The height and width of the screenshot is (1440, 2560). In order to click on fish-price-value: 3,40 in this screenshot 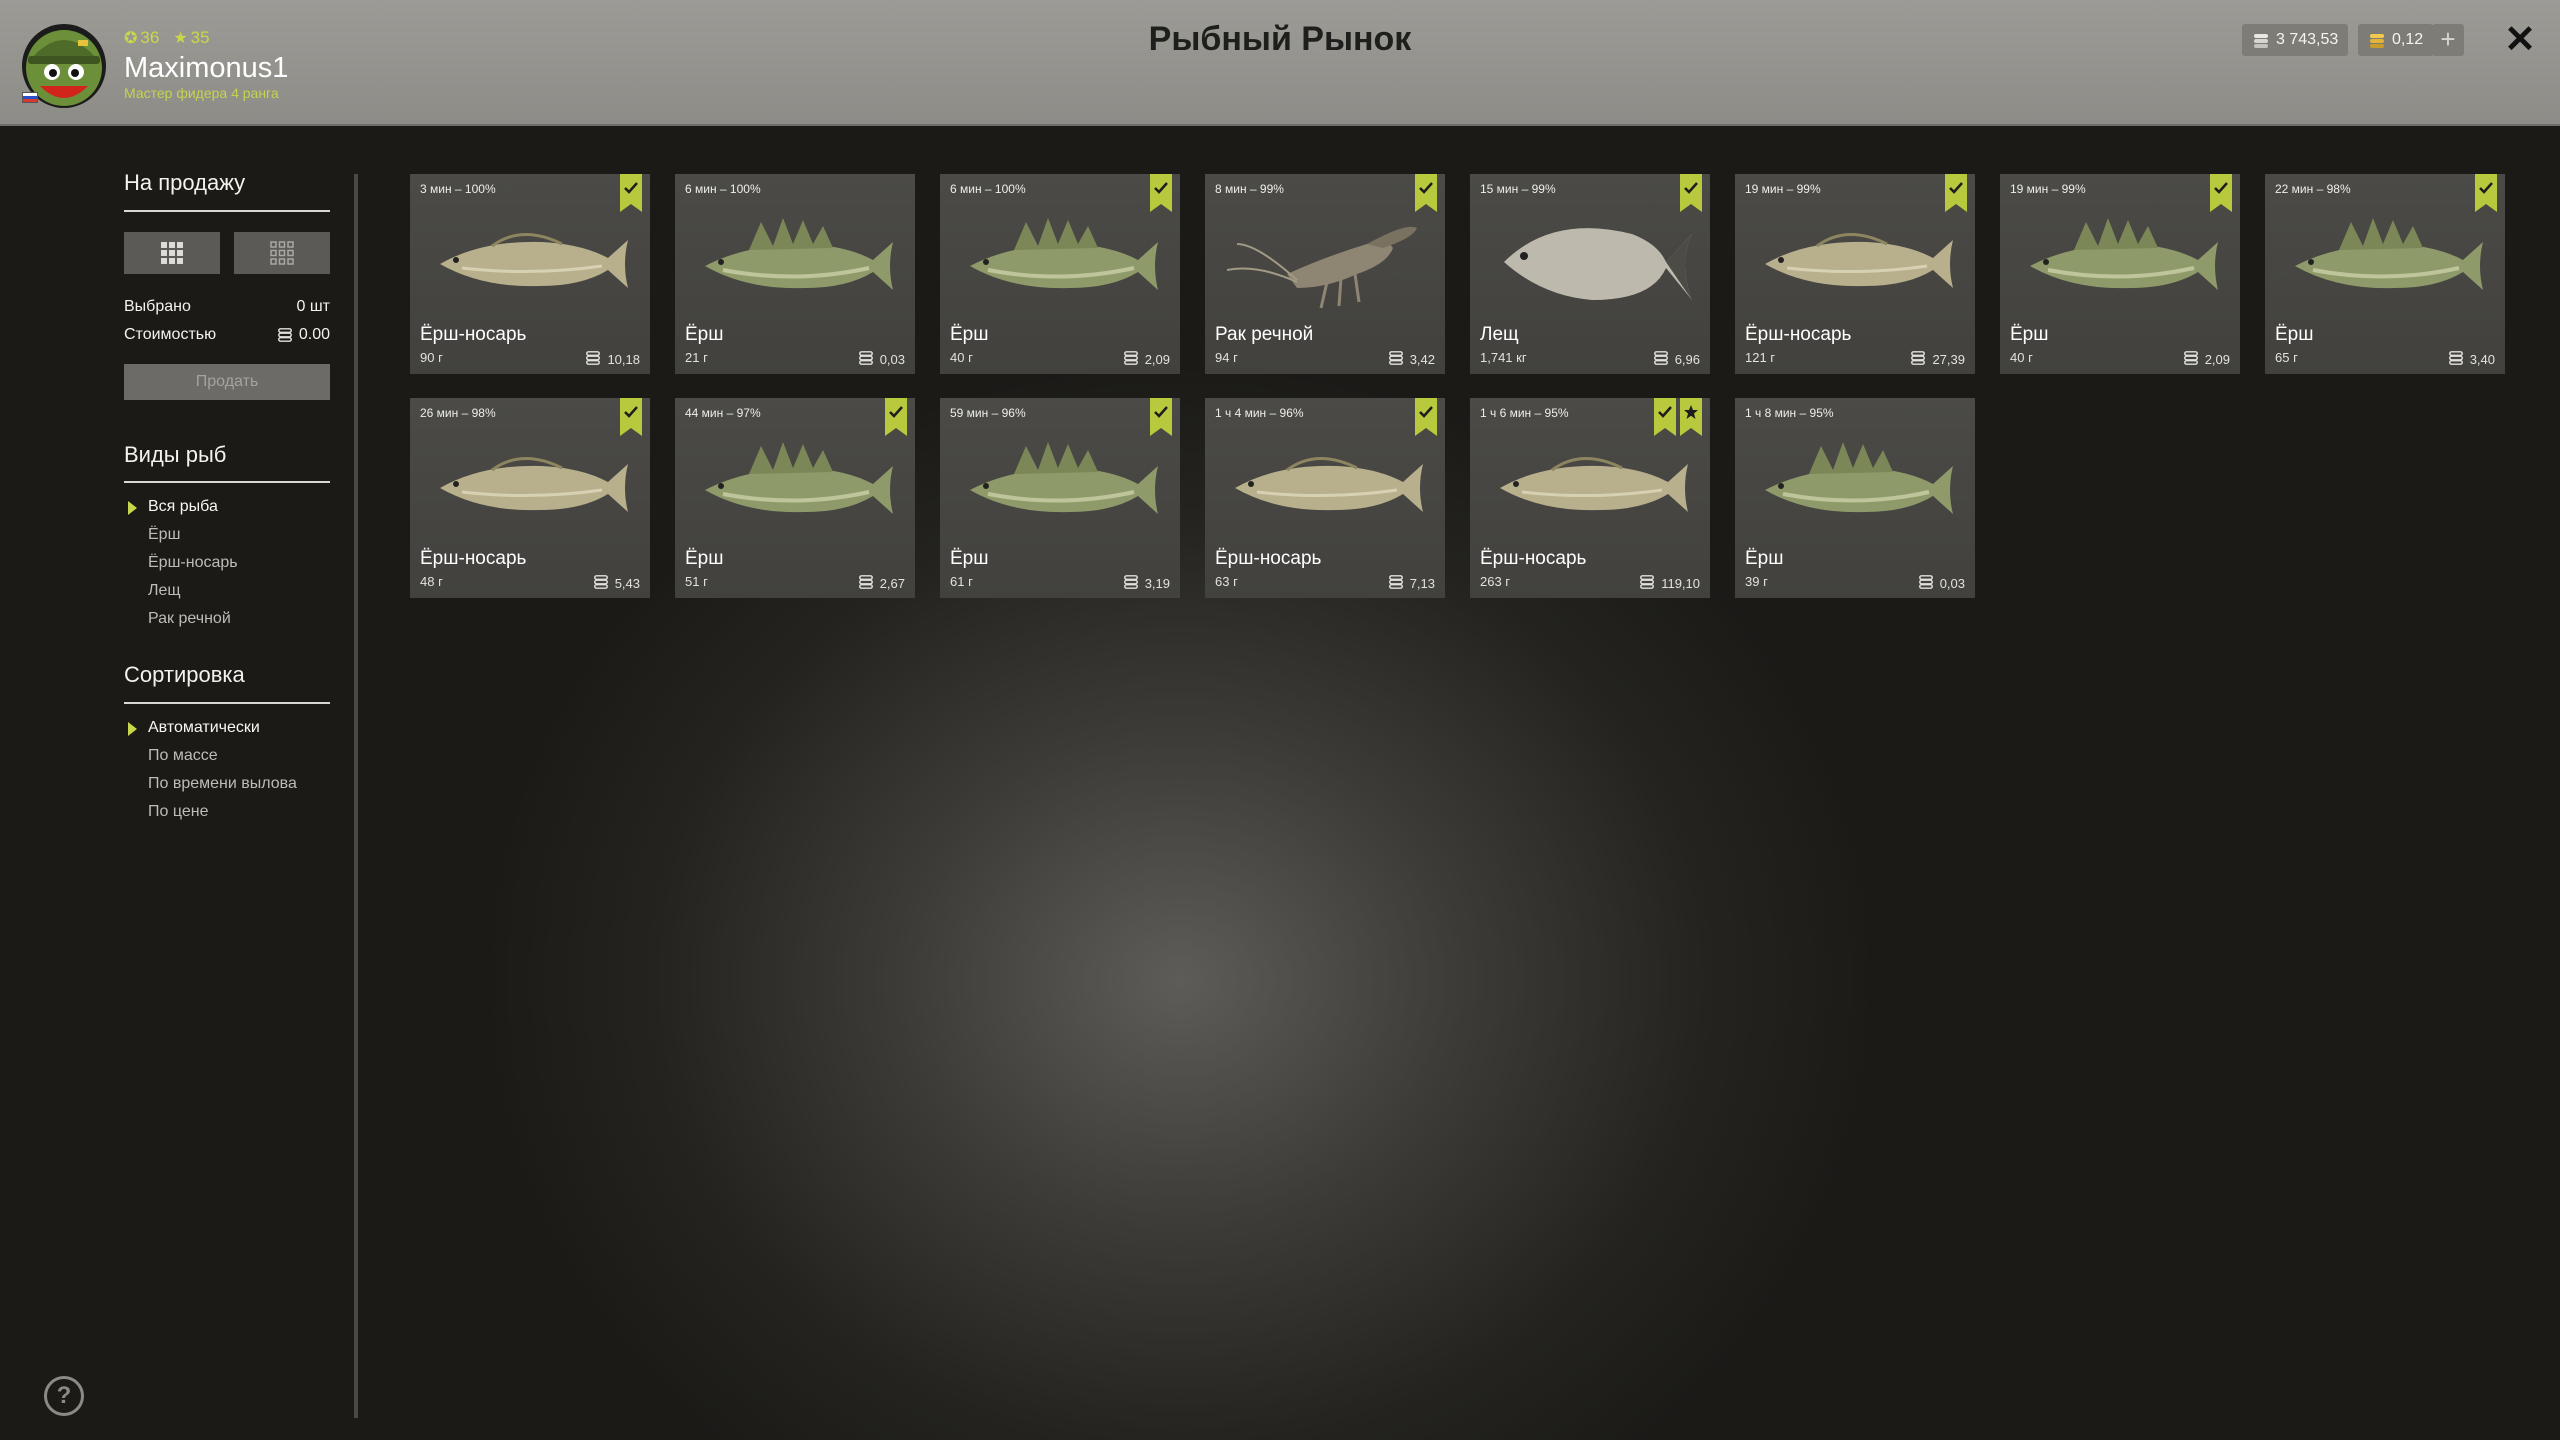, I will do `click(2482, 359)`.